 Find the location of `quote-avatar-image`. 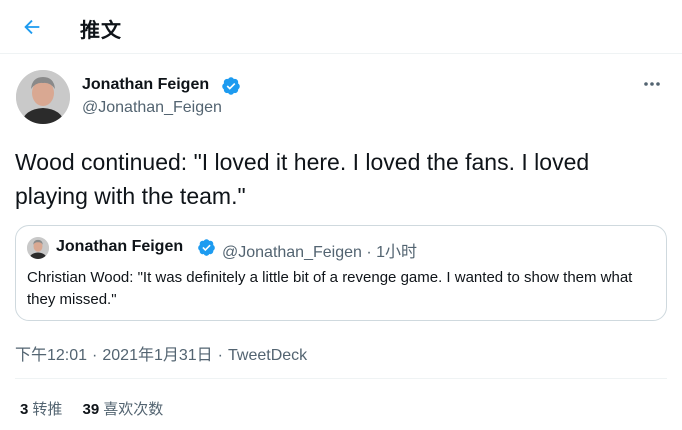

quote-avatar-image is located at coordinates (38, 248).